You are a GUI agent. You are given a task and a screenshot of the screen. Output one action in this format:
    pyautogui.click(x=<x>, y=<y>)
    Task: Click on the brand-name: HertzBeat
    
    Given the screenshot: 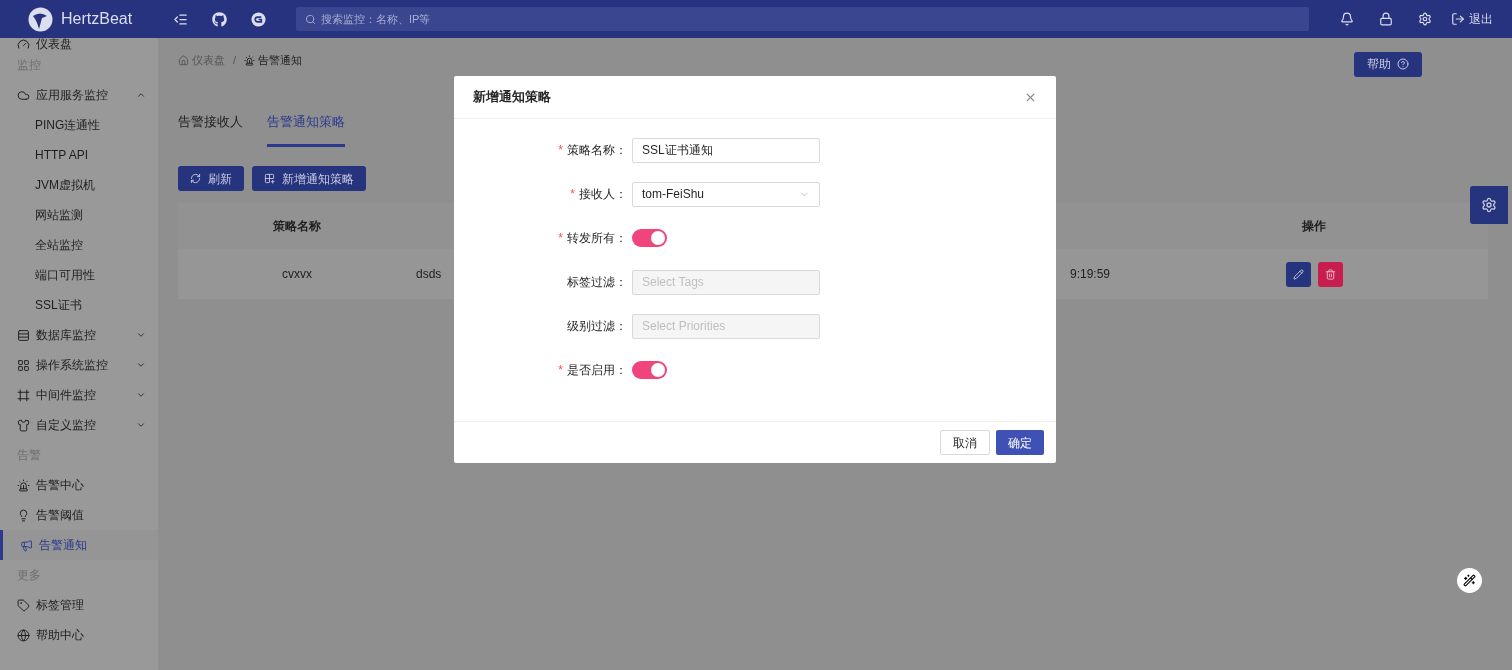 What is the action you would take?
    pyautogui.click(x=97, y=19)
    